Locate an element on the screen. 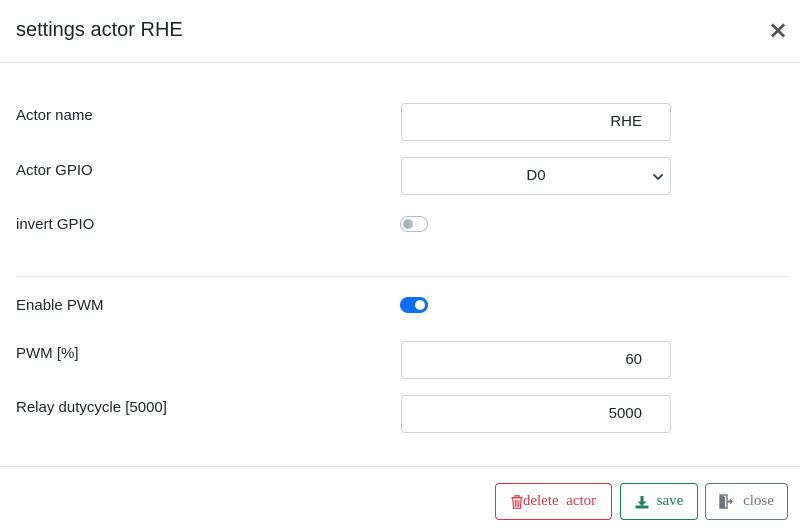 The width and height of the screenshot is (800, 531). actor-name-label: Actor name is located at coordinates (54, 115).